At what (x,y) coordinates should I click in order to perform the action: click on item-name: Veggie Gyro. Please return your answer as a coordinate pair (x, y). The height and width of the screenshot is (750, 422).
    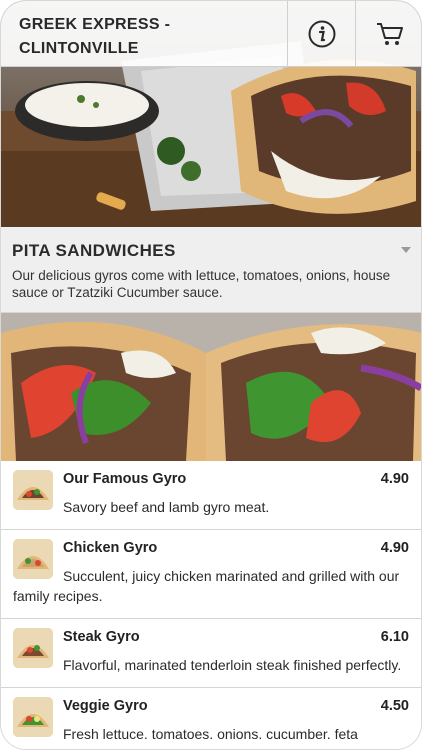
    Looking at the image, I should click on (105, 706).